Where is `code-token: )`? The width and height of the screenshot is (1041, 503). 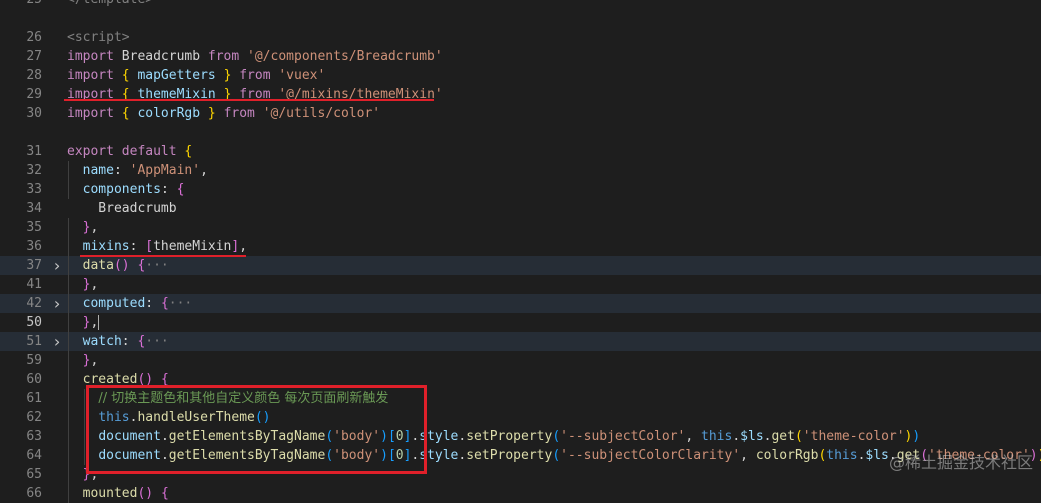 code-token: ) is located at coordinates (916, 436).